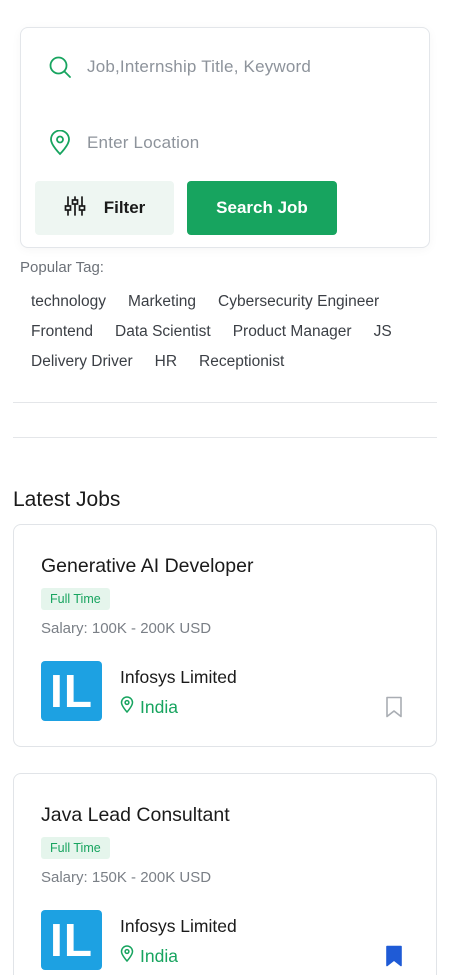 The image size is (450, 975). Describe the element at coordinates (163, 332) in the screenshot. I see `tag-item: Data Scientist` at that location.